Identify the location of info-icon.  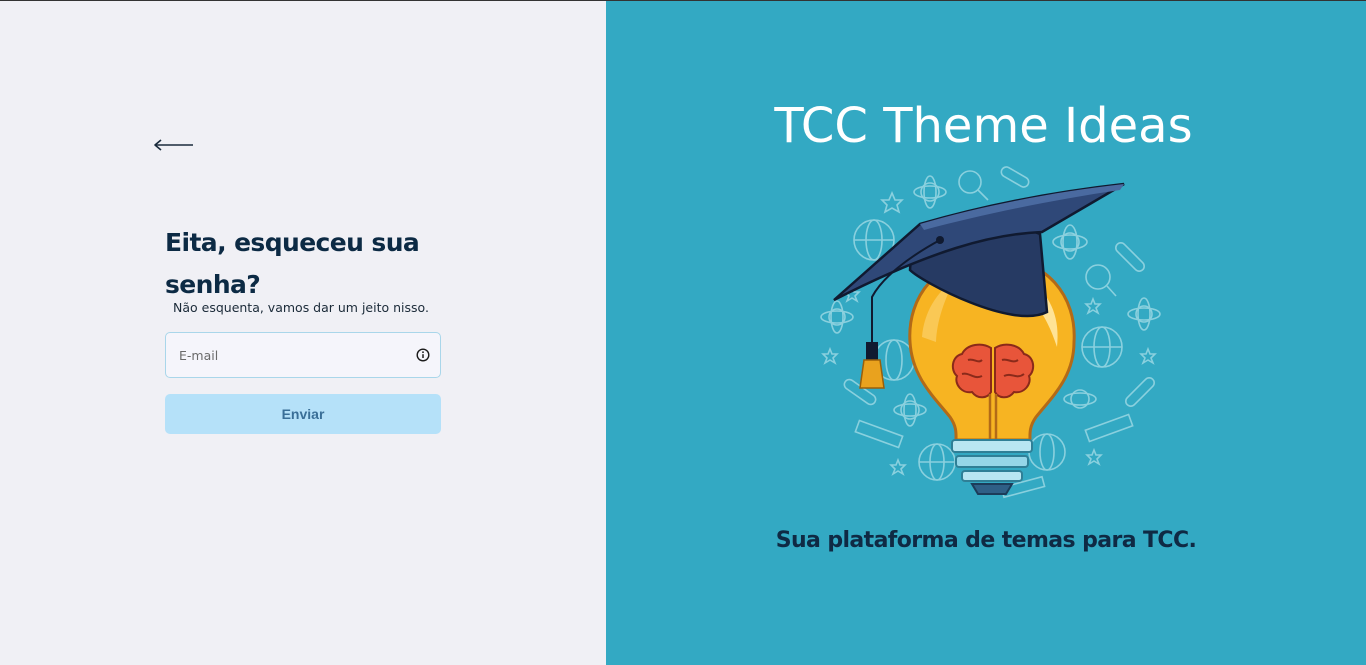
(423, 355).